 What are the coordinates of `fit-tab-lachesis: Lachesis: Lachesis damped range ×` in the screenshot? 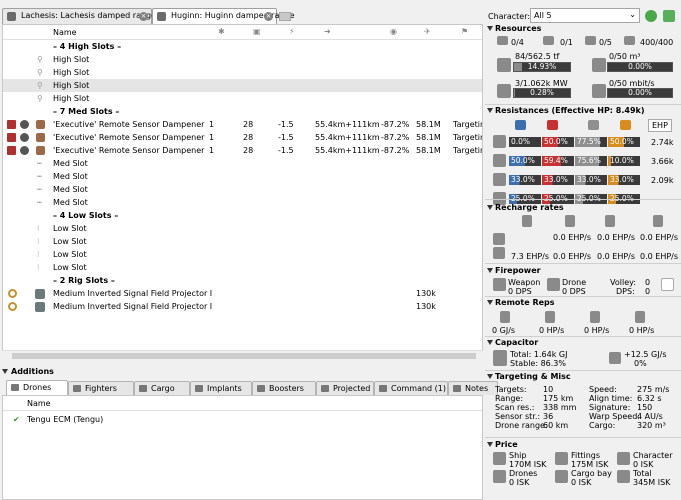 It's located at (79, 16).